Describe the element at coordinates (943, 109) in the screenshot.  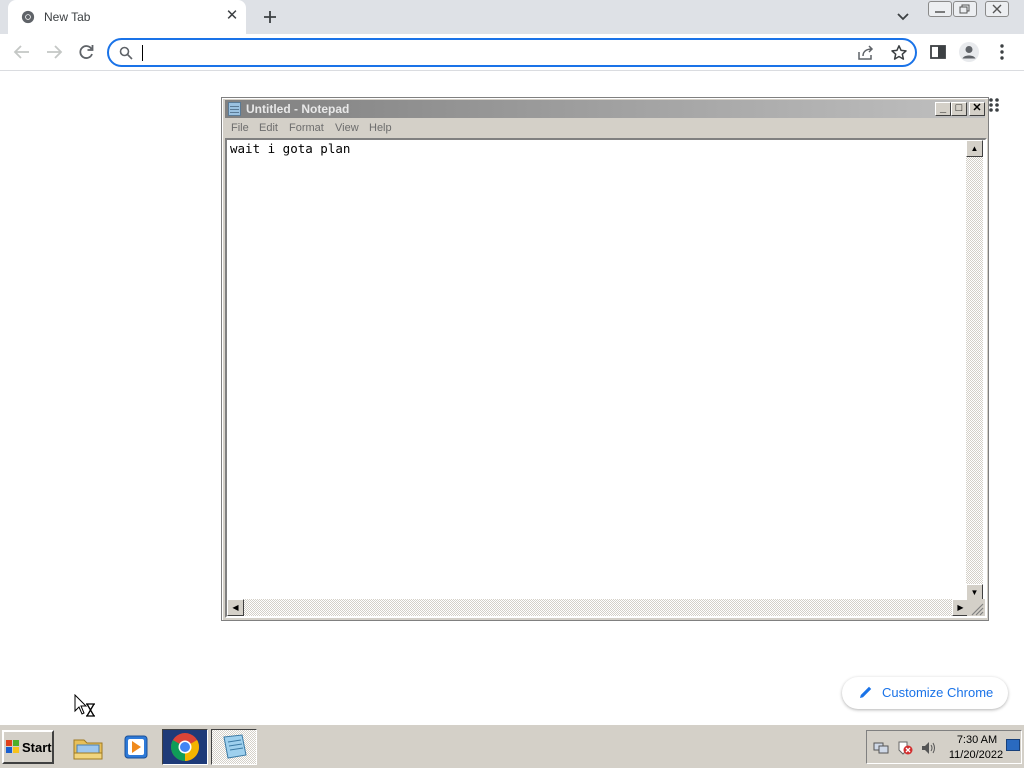
I see `notepad-minimize-button: _` at that location.